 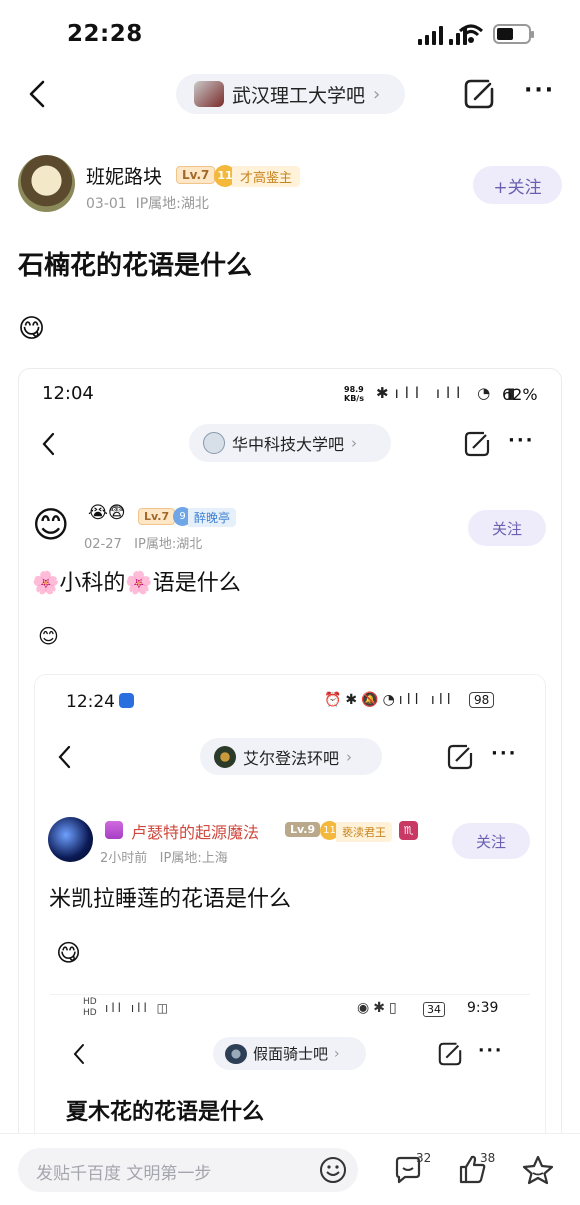 I want to click on star-favorite-icon, so click(x=538, y=1170).